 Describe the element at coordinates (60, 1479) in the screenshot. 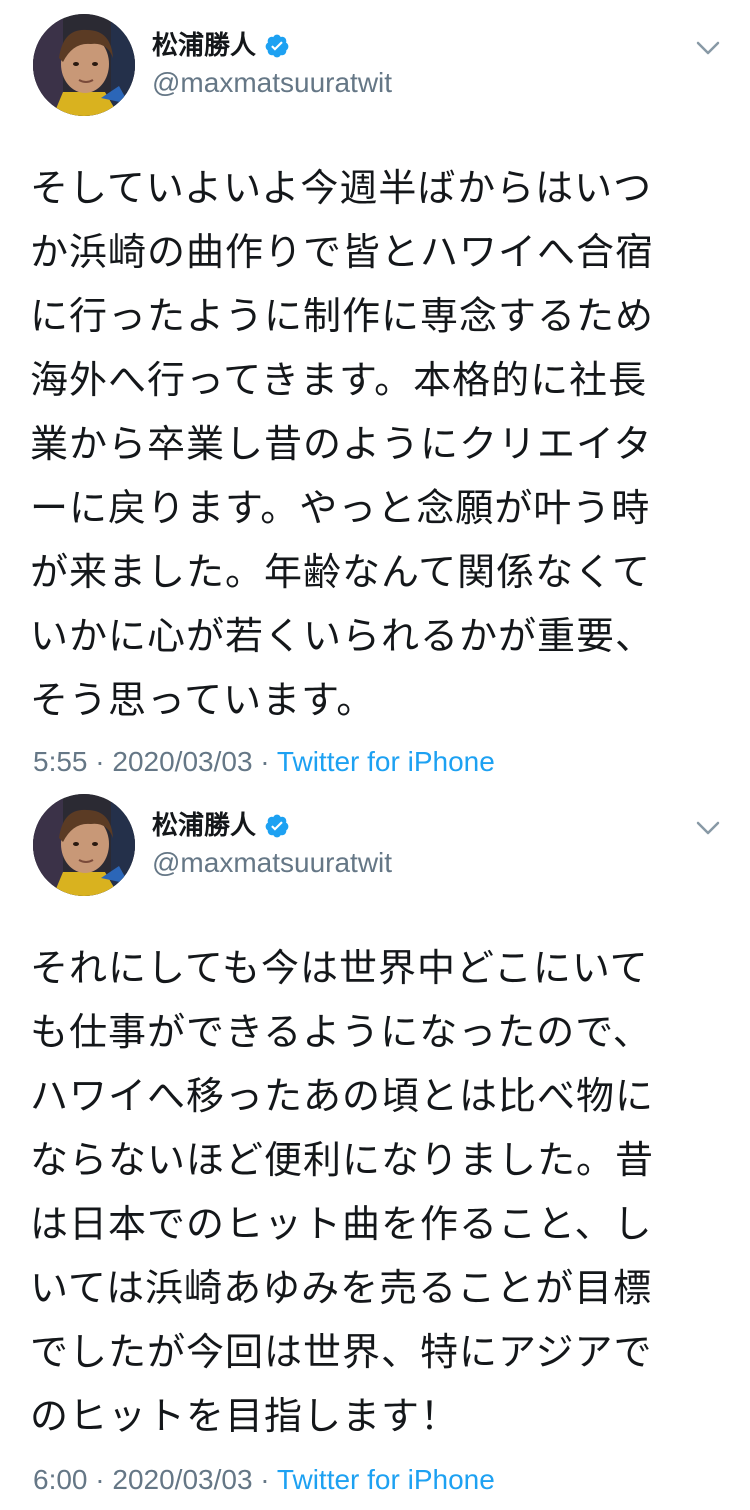

I see `tweet-time: 6:00` at that location.